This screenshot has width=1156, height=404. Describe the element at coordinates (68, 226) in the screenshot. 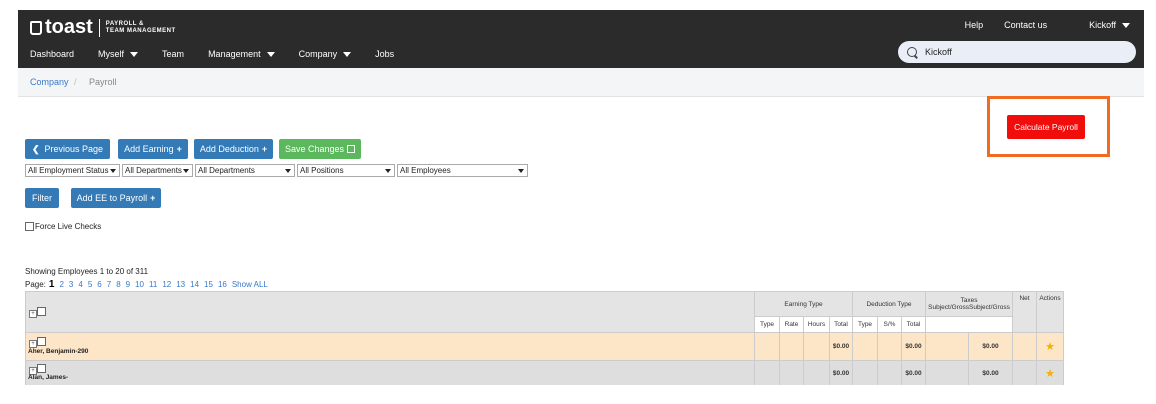

I see `force-live-checks-label: Force Live Checks` at that location.